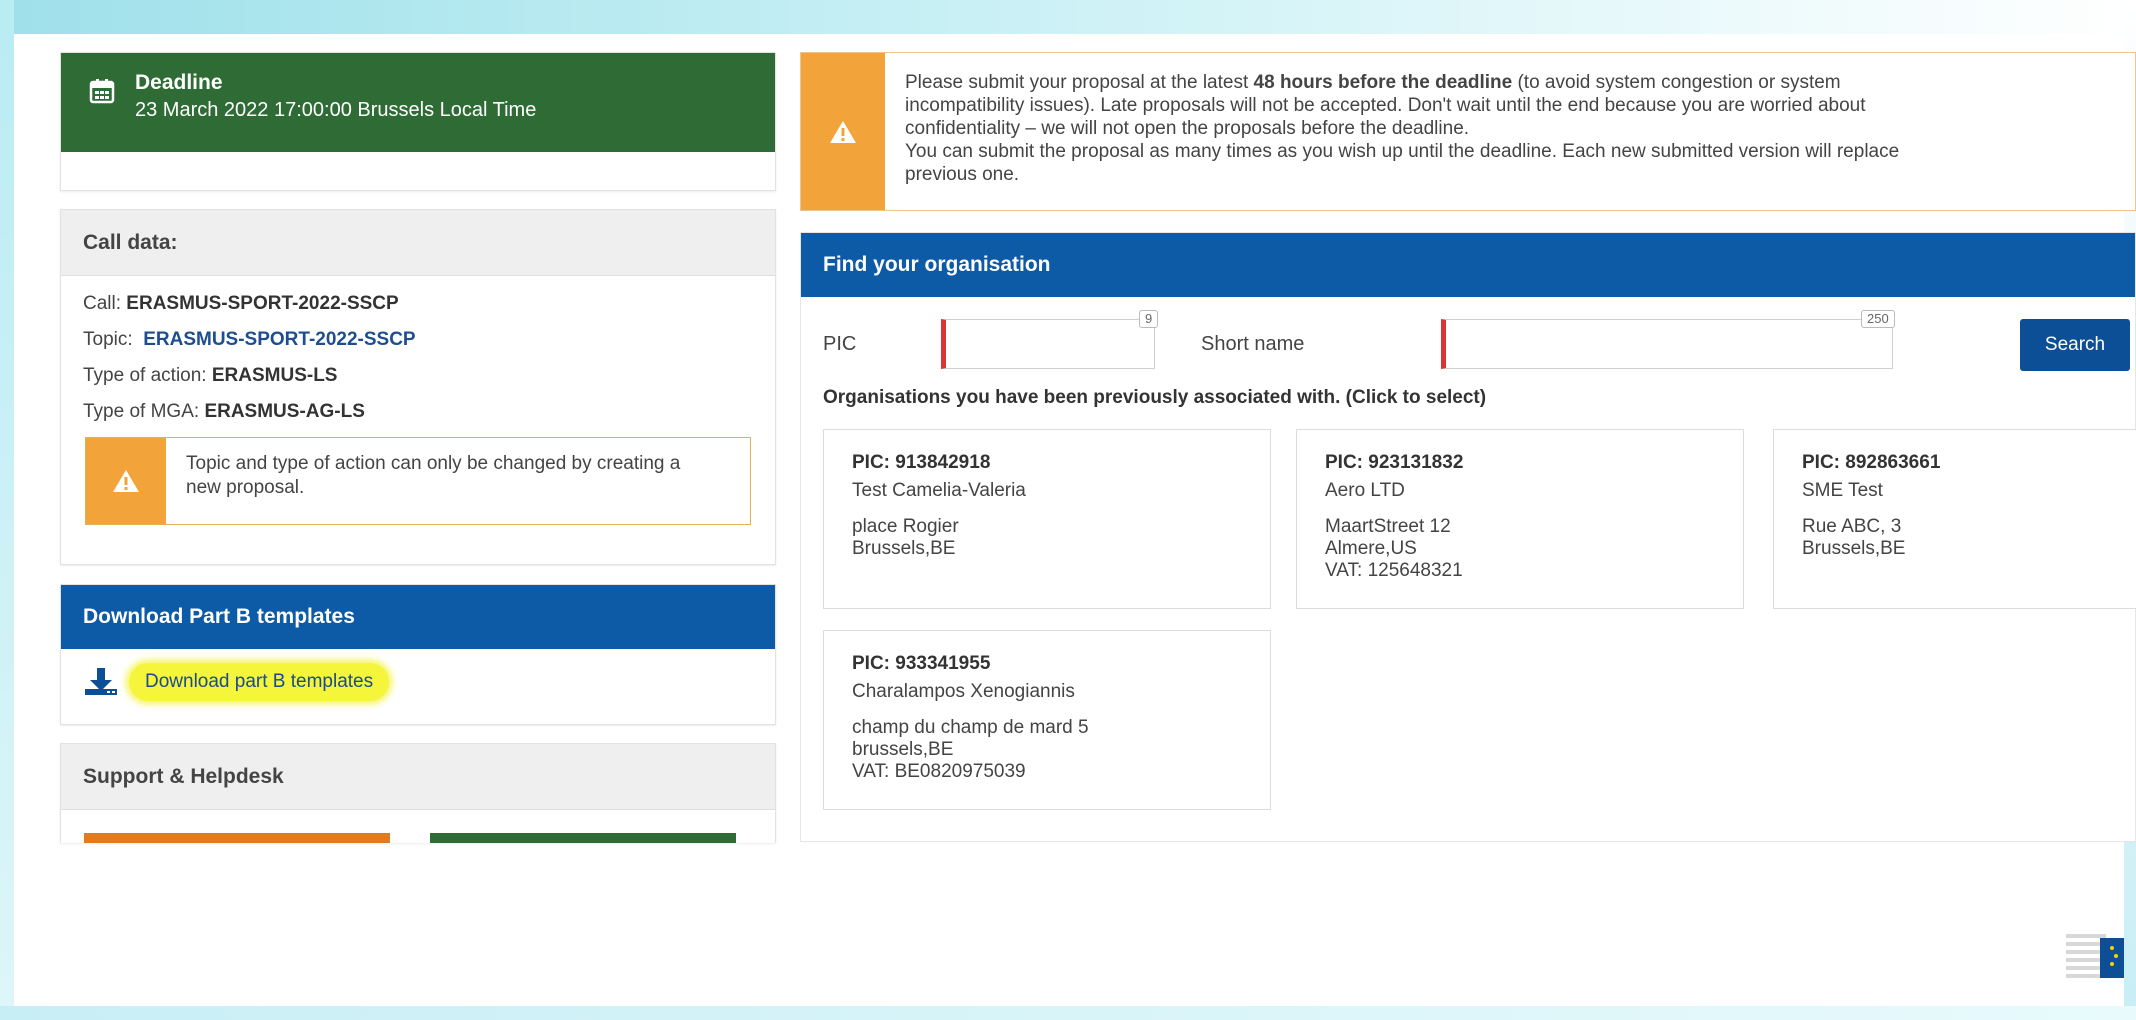 Image resolution: width=2136 pixels, height=1020 pixels. Describe the element at coordinates (840, 344) in the screenshot. I see `pic-label: PIC` at that location.